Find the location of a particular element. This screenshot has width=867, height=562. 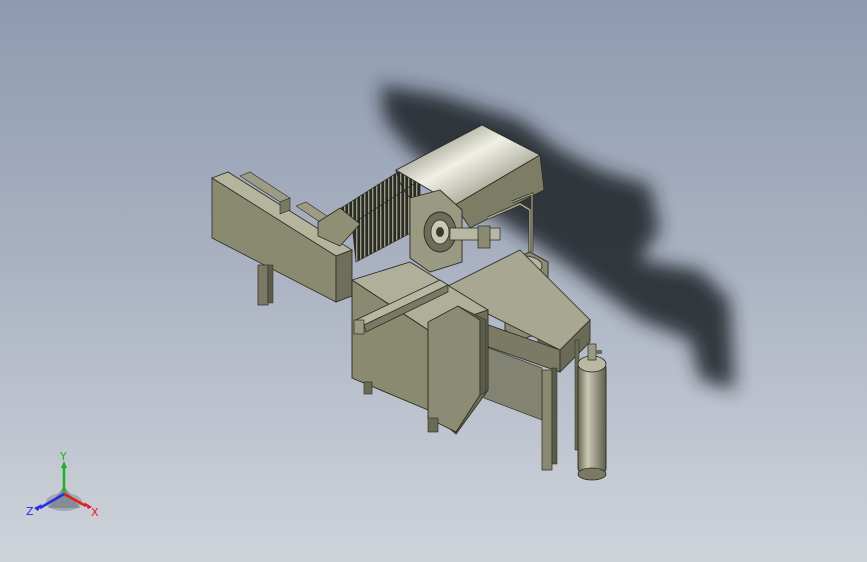

coordinate-triad-icon: Y X Z is located at coordinates (62, 484).